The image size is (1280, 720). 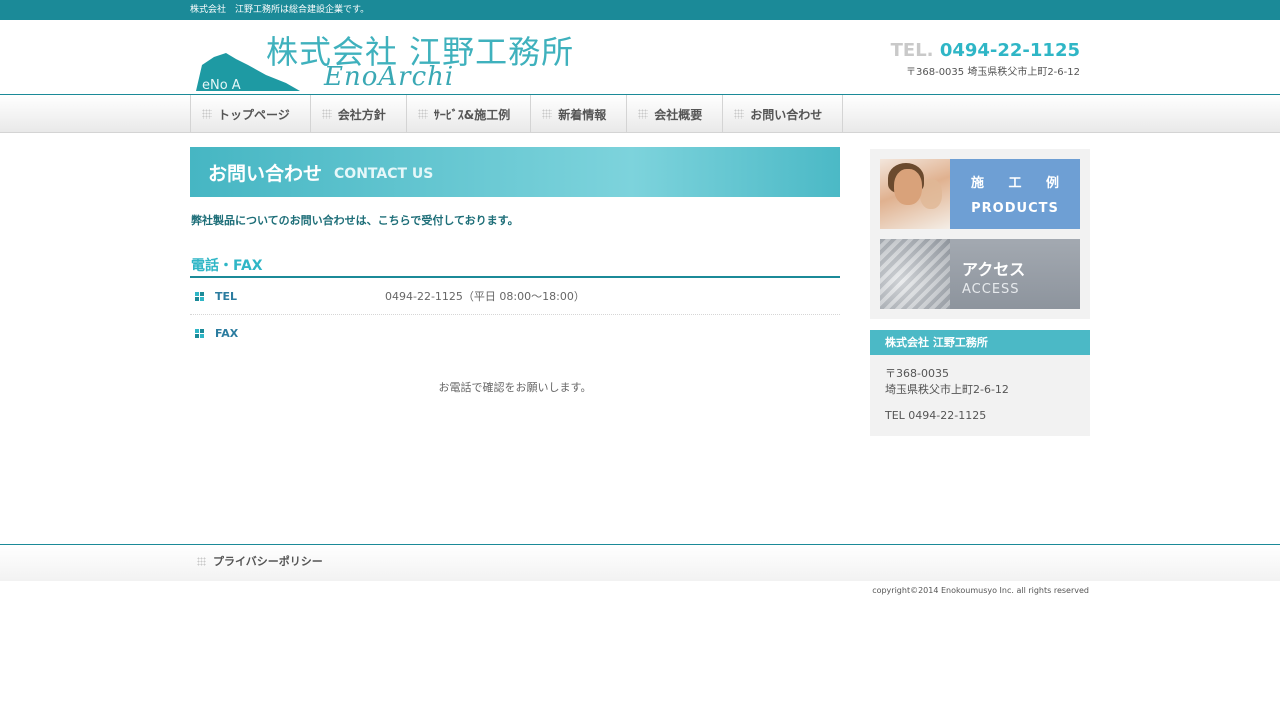 I want to click on crowd-photo, so click(x=915, y=274).